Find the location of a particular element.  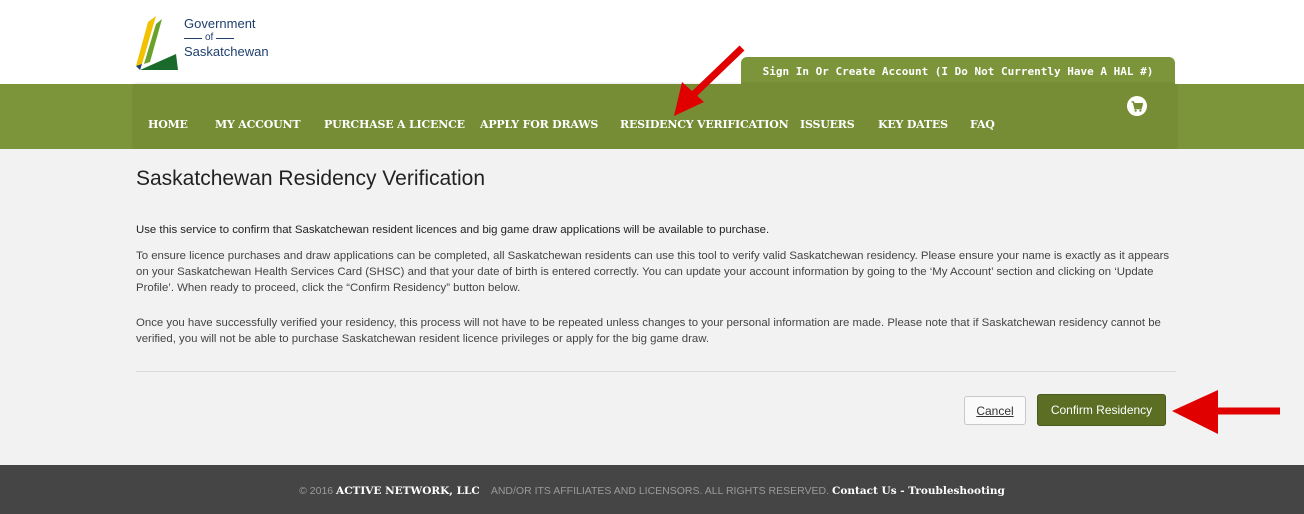

cart-button is located at coordinates (1137, 106).